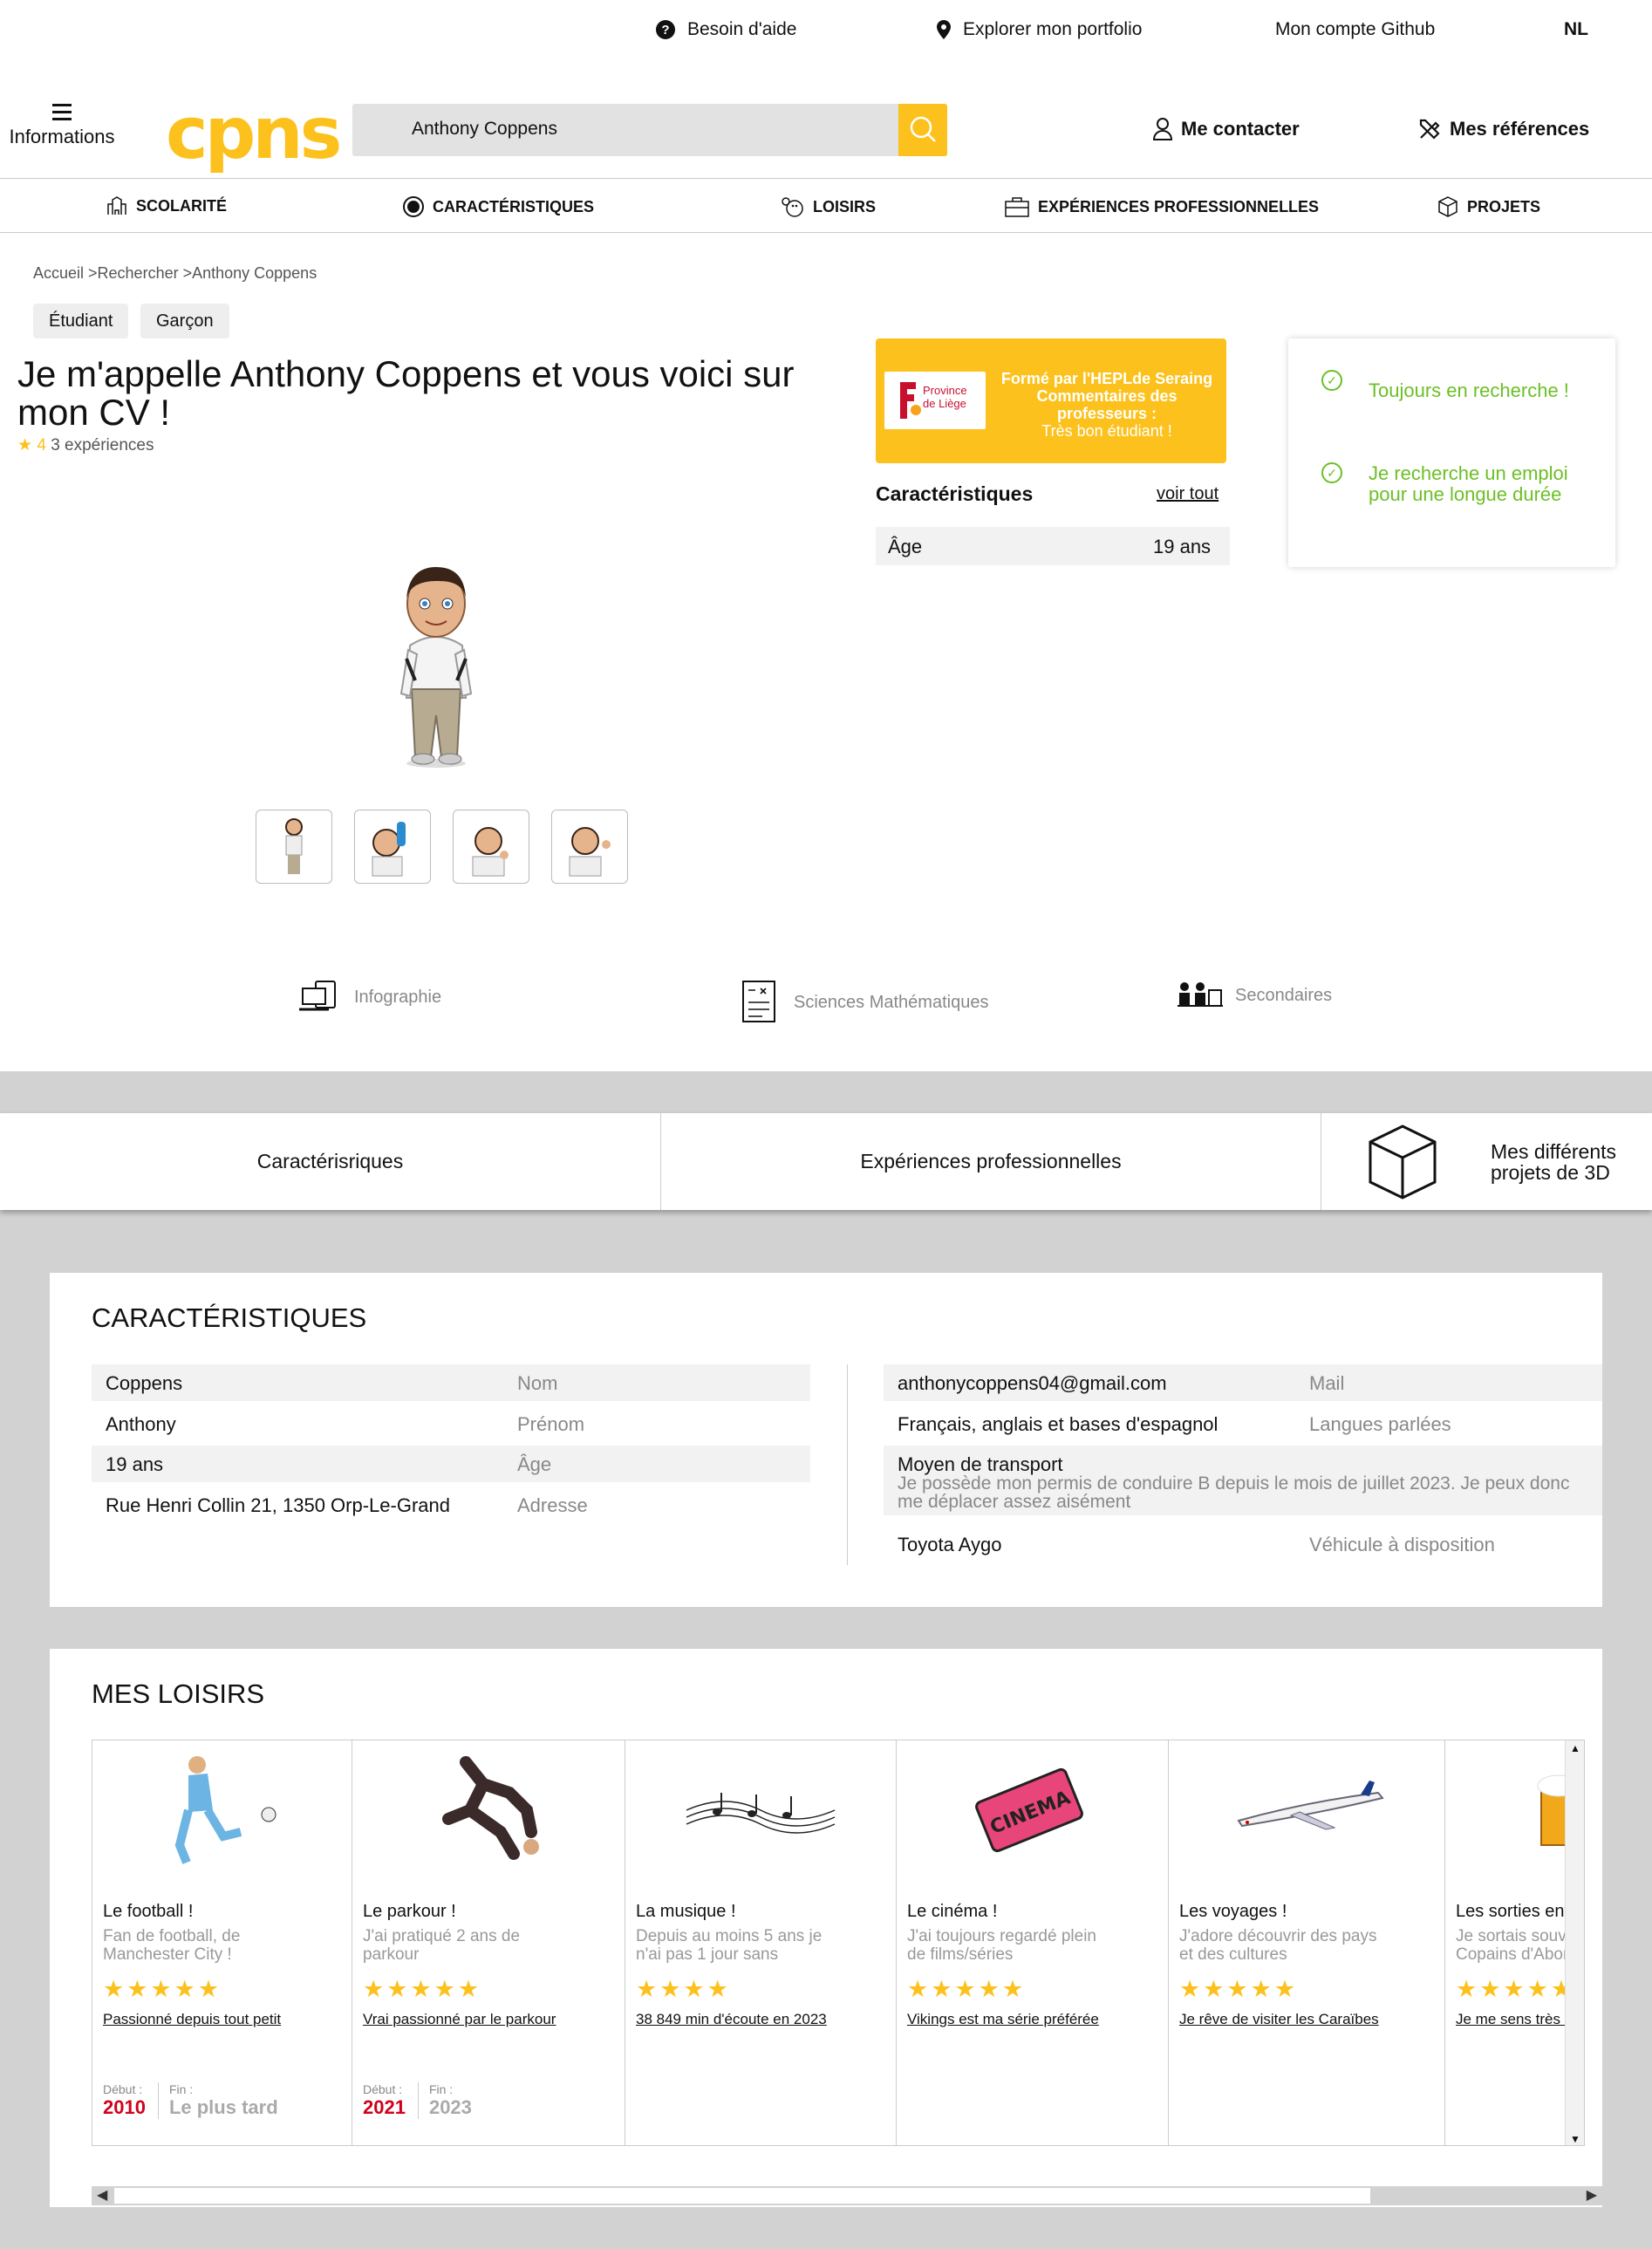 The height and width of the screenshot is (2249, 1652). Describe the element at coordinates (1574, 1942) in the screenshot. I see `vertical-scrollbar: ▲ ▼` at that location.